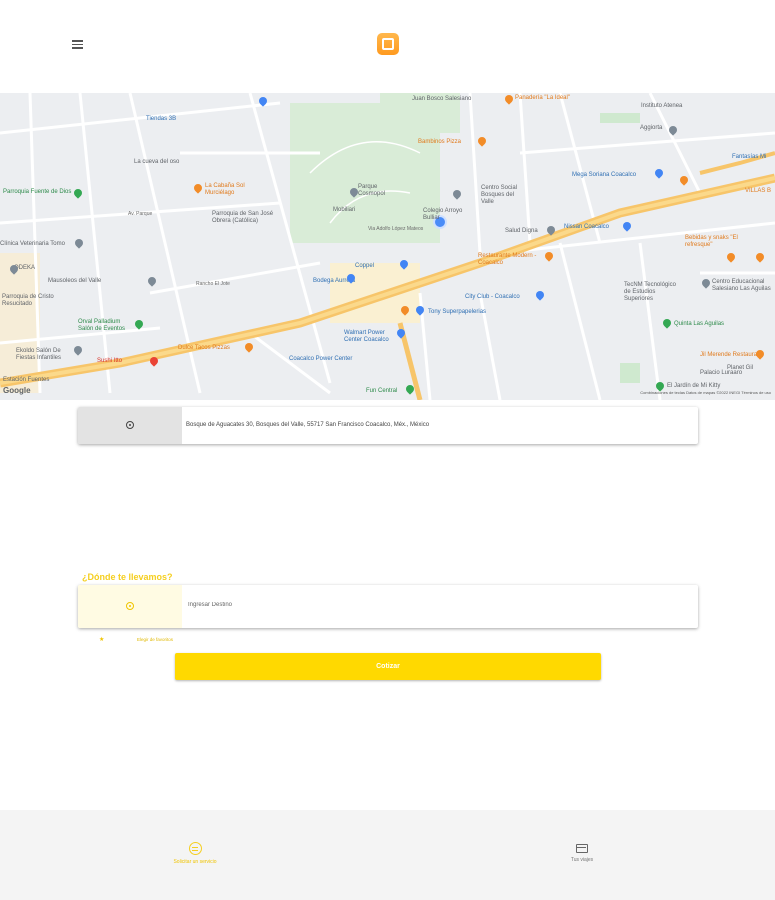  I want to click on destination-icon-cell, so click(130, 606).